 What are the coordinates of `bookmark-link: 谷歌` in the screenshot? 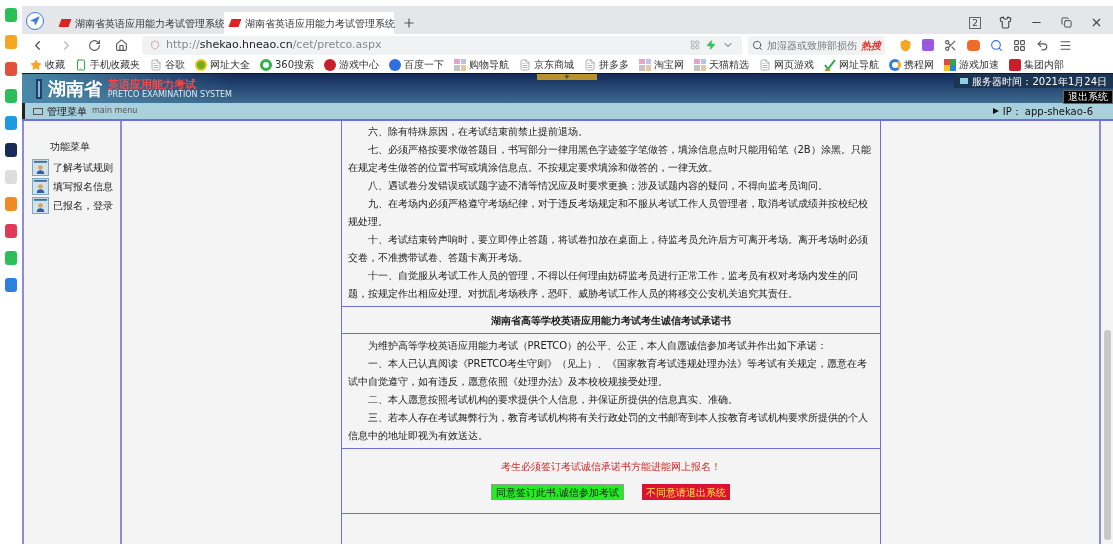 It's located at (167, 64).